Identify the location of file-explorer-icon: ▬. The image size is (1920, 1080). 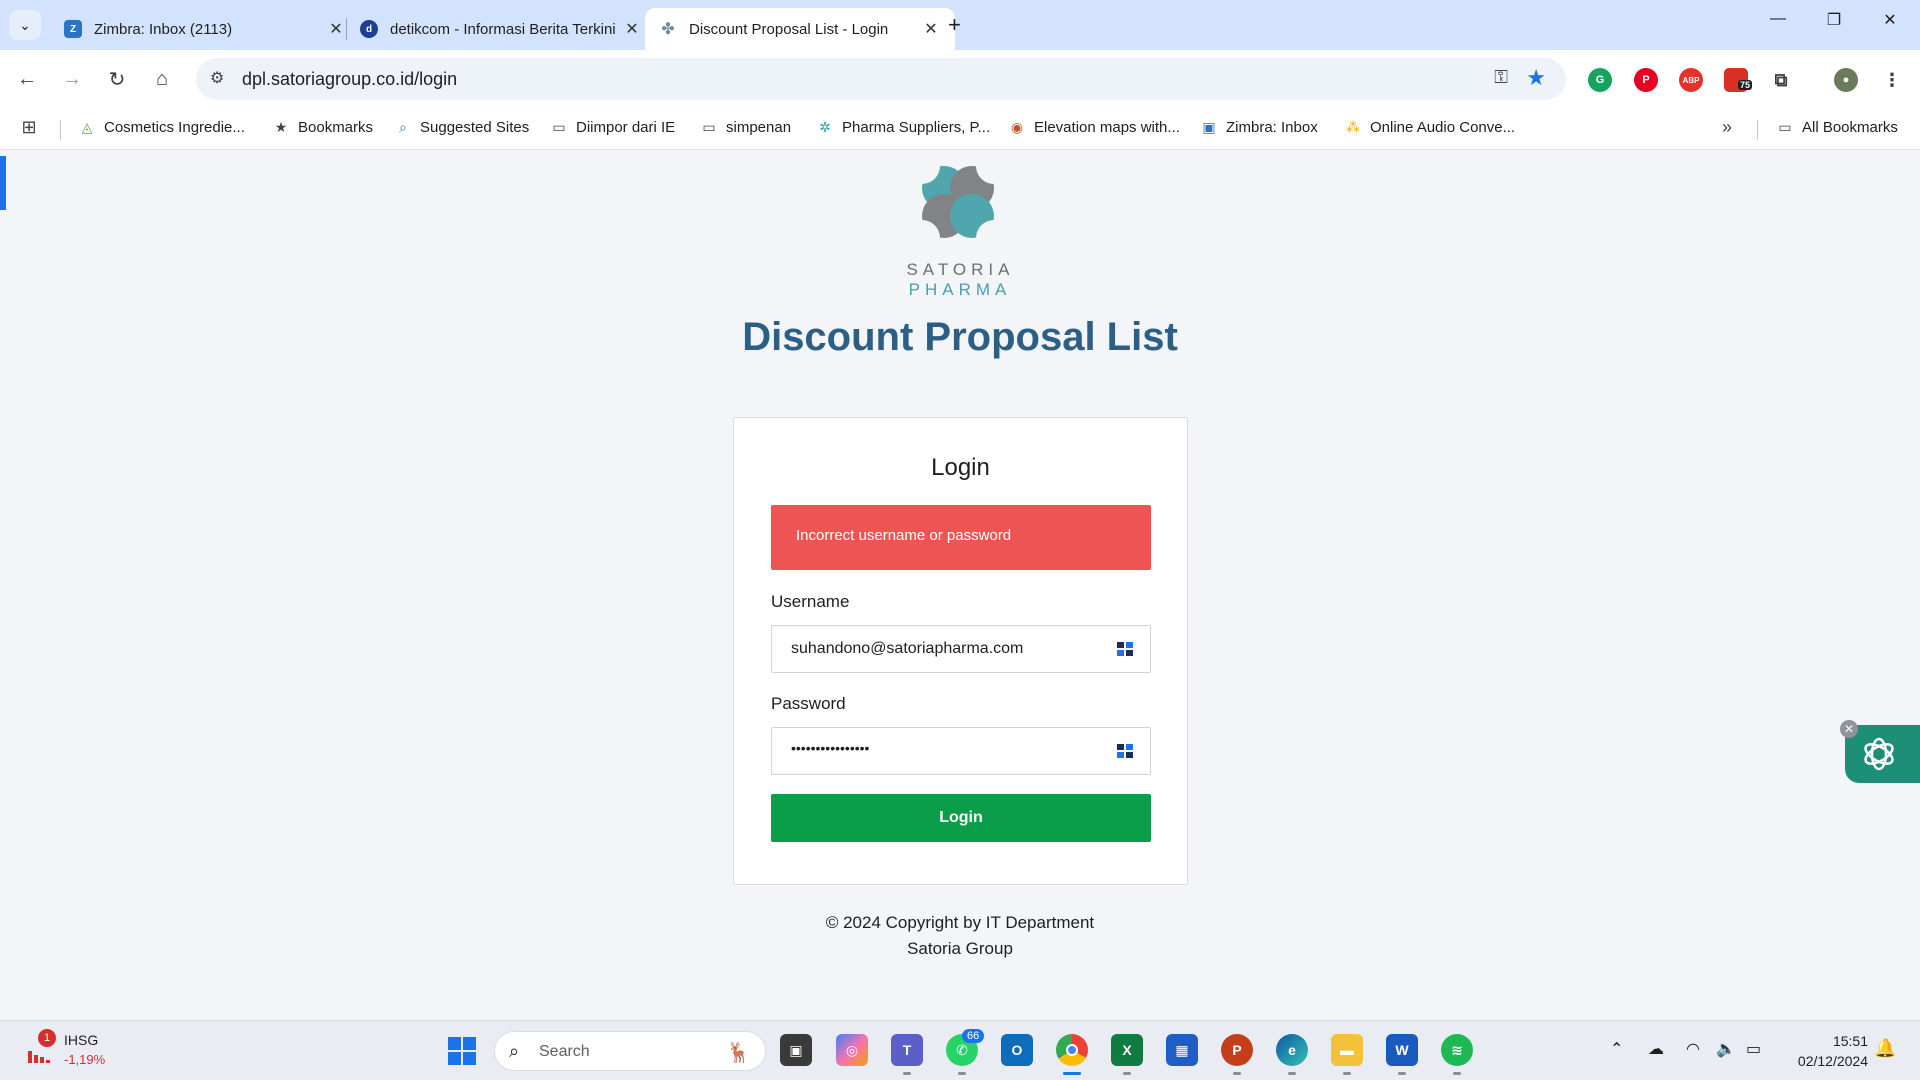
(1347, 1050).